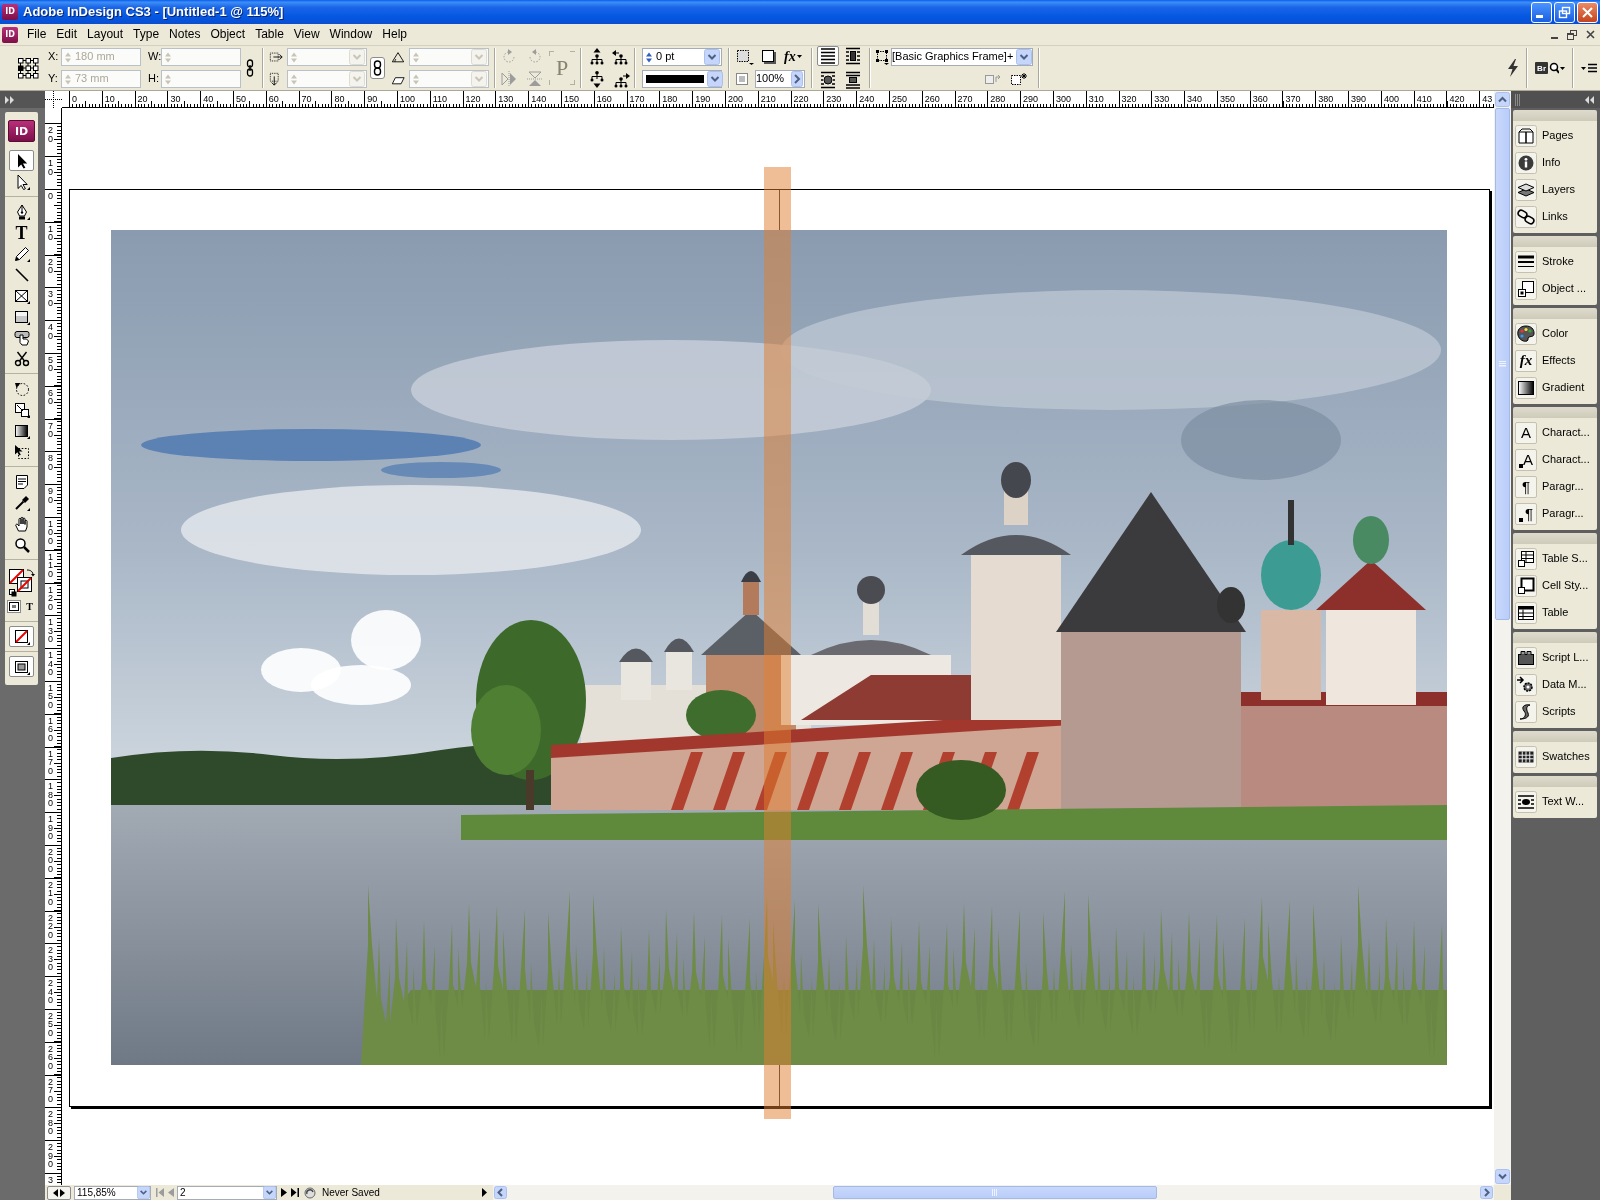 Image resolution: width=1600 pixels, height=1200 pixels. What do you see at coordinates (1587, 12) in the screenshot?
I see `close-button` at bounding box center [1587, 12].